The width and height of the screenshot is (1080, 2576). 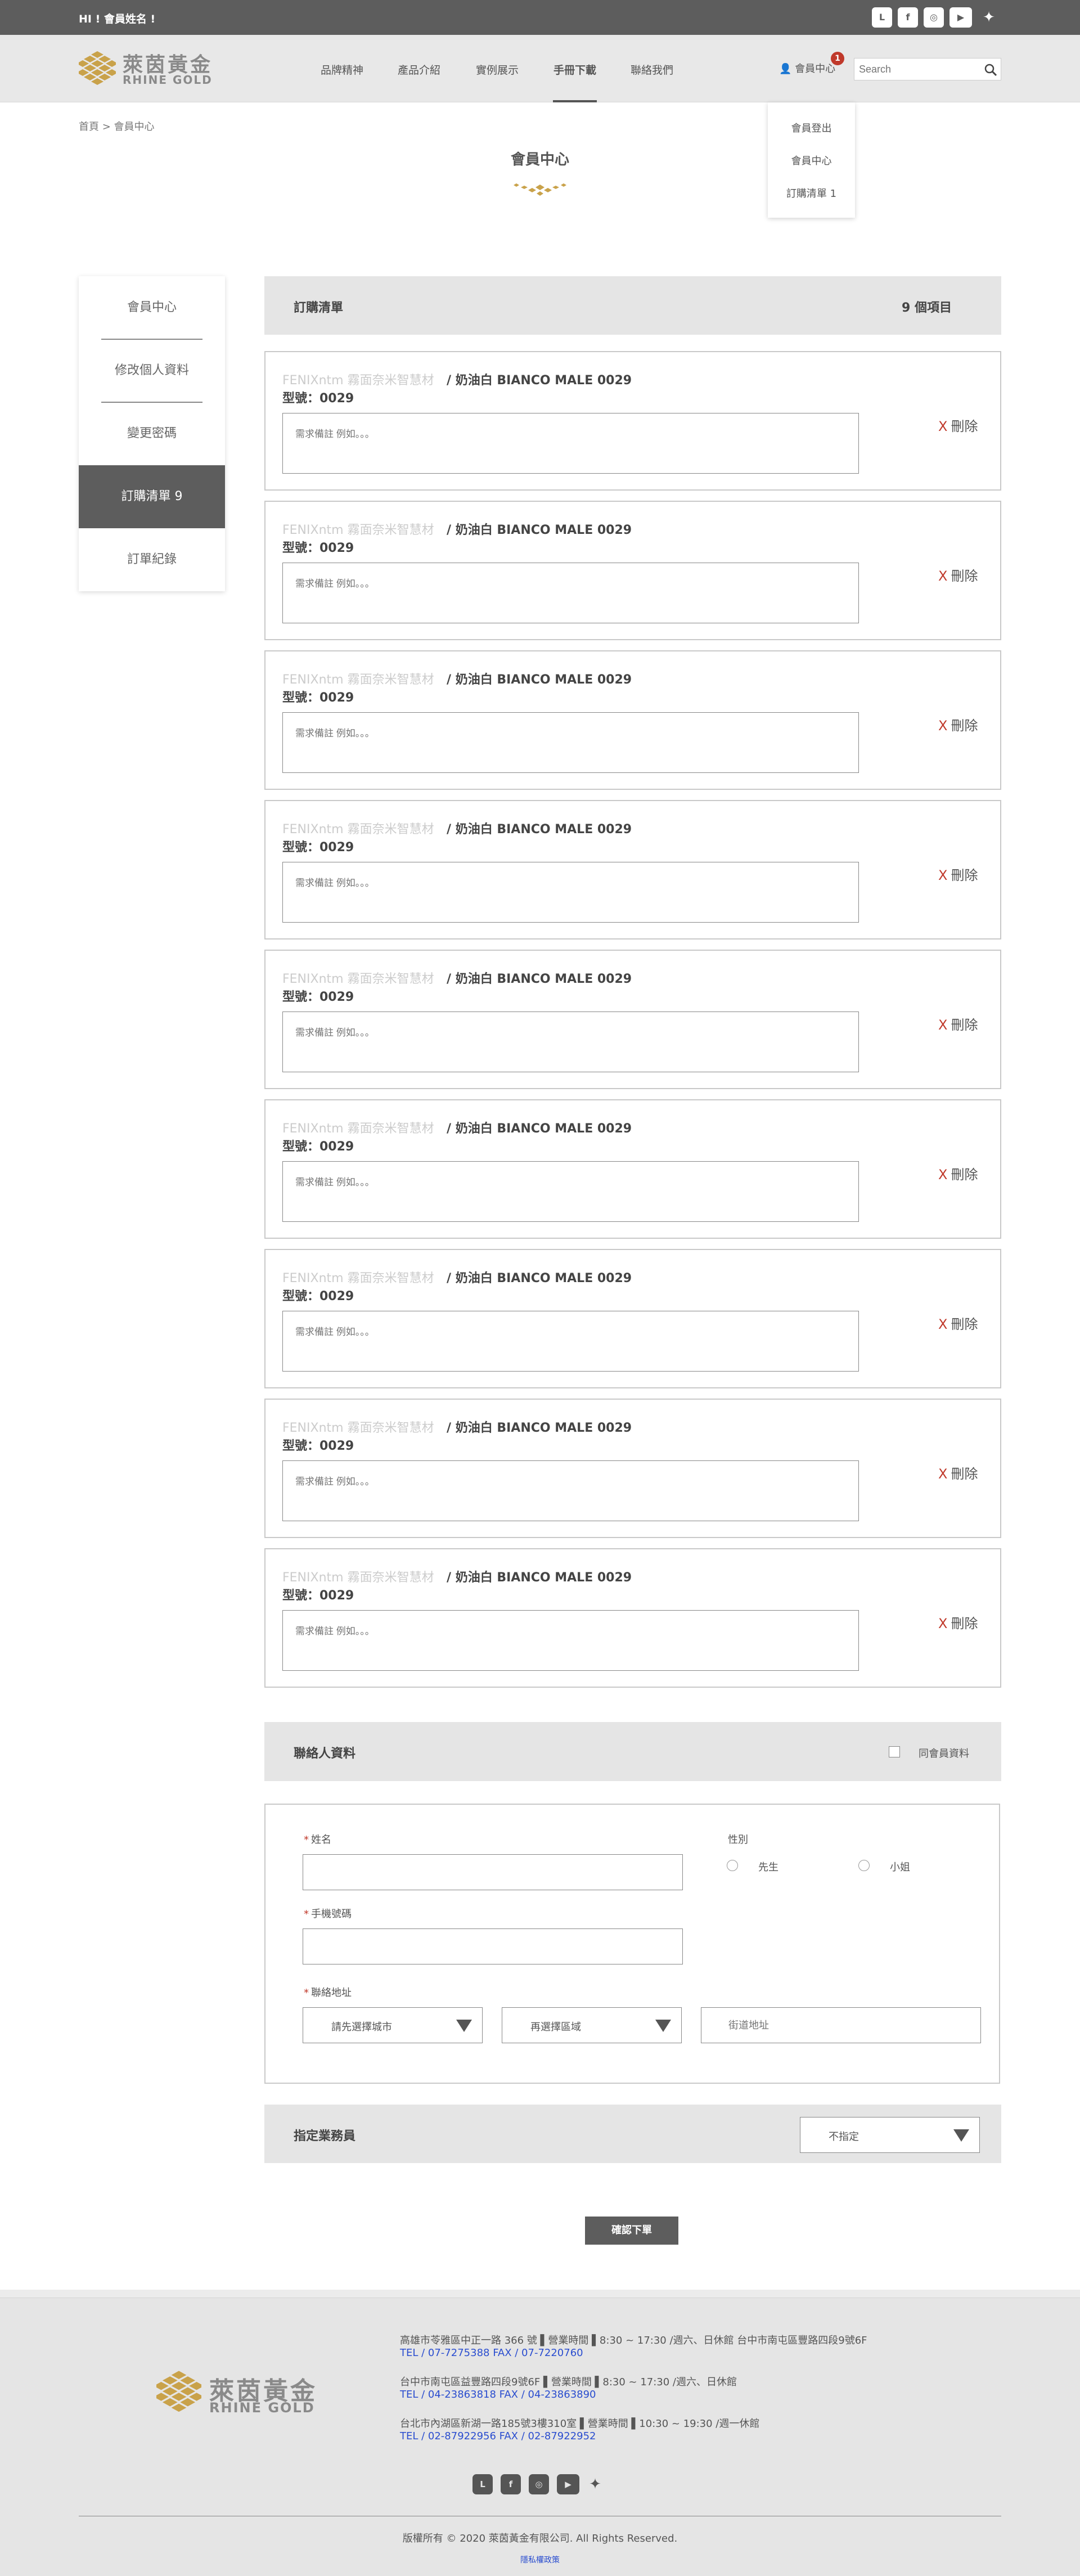 I want to click on sidebar: 會員中心 修改個人資料 變更密碼 訂購清單 9 訂單紀錄, so click(x=152, y=433).